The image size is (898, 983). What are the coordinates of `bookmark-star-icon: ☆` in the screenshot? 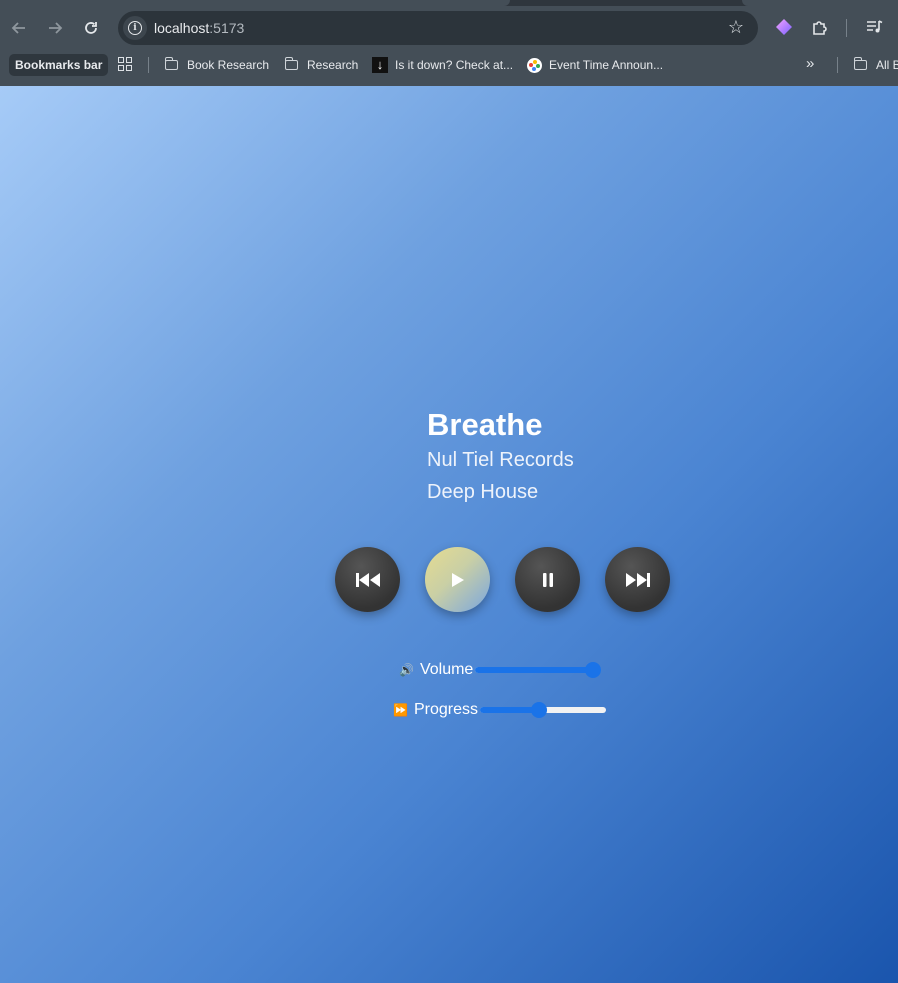 It's located at (736, 27).